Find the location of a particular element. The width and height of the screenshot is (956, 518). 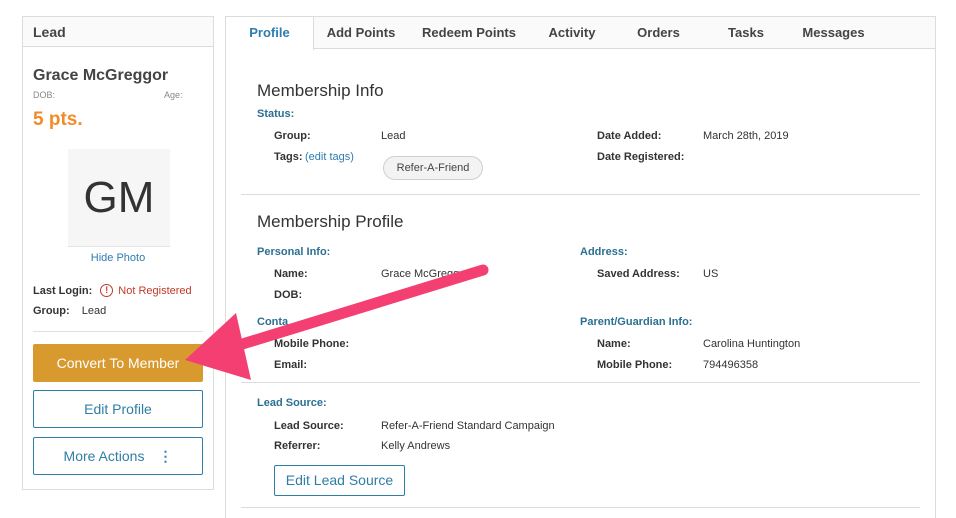

lead-card-header: Lead is located at coordinates (118, 32).